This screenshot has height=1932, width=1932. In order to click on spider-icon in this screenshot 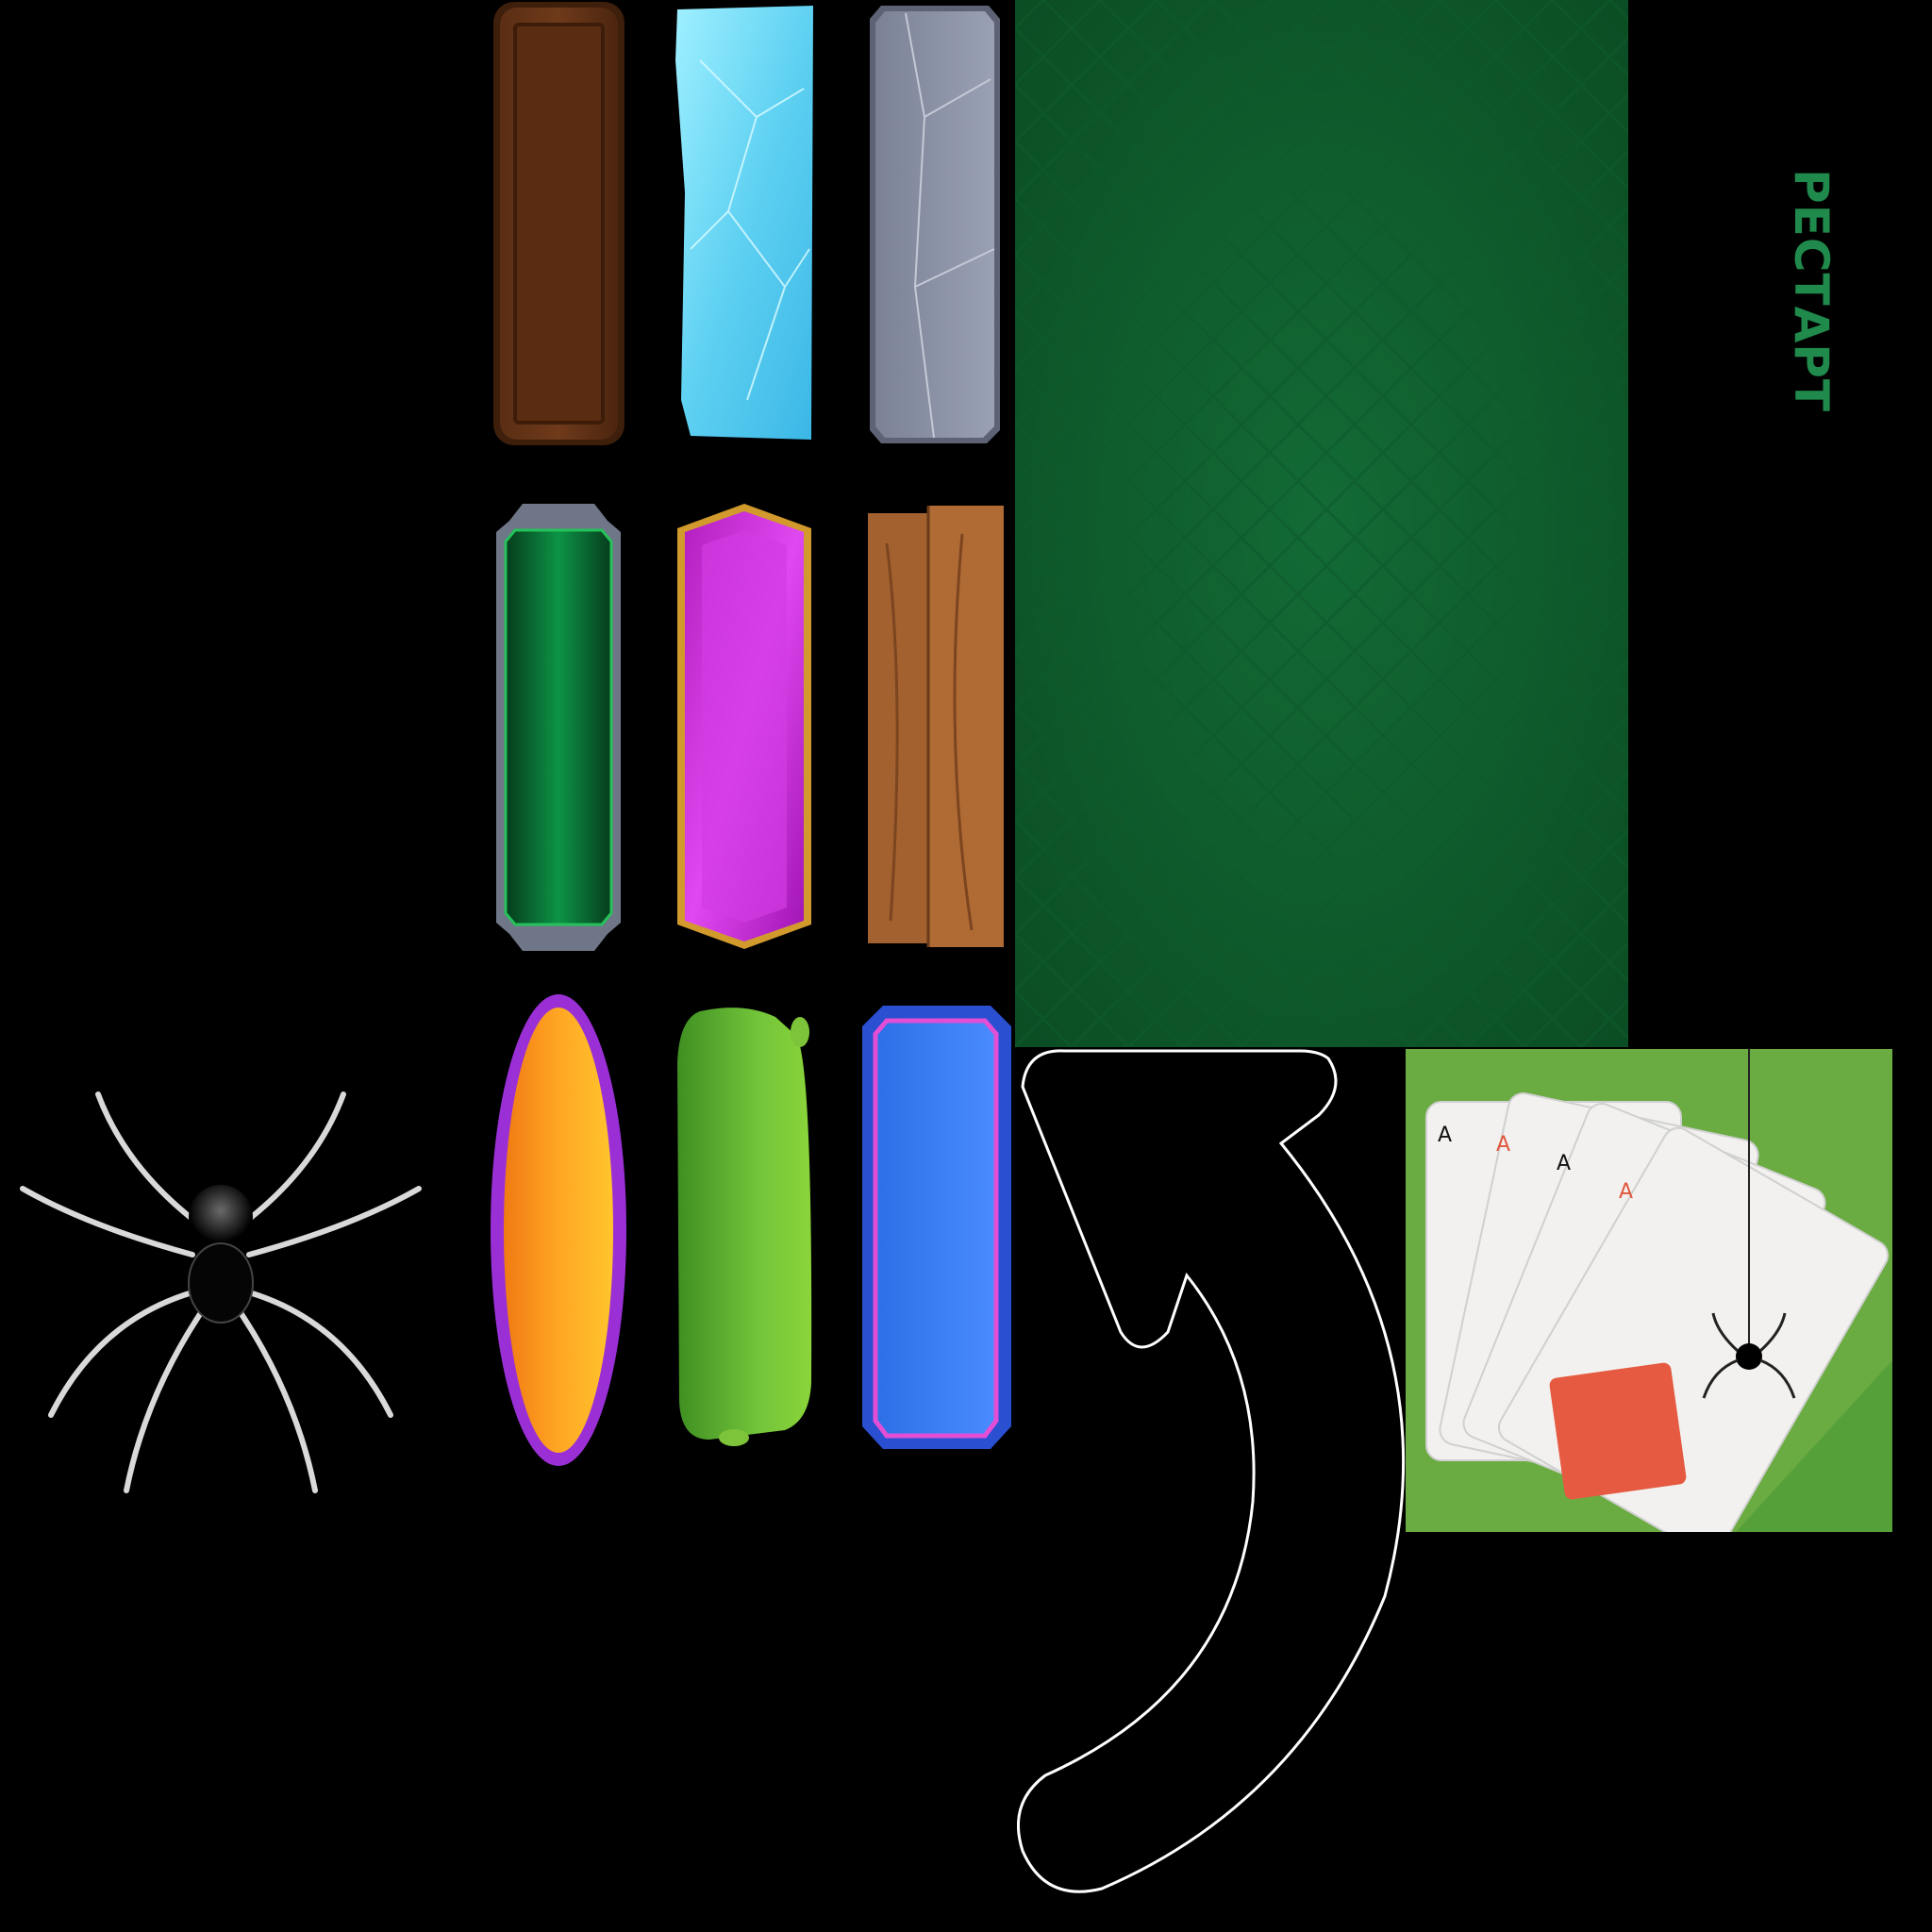, I will do `click(220, 1292)`.